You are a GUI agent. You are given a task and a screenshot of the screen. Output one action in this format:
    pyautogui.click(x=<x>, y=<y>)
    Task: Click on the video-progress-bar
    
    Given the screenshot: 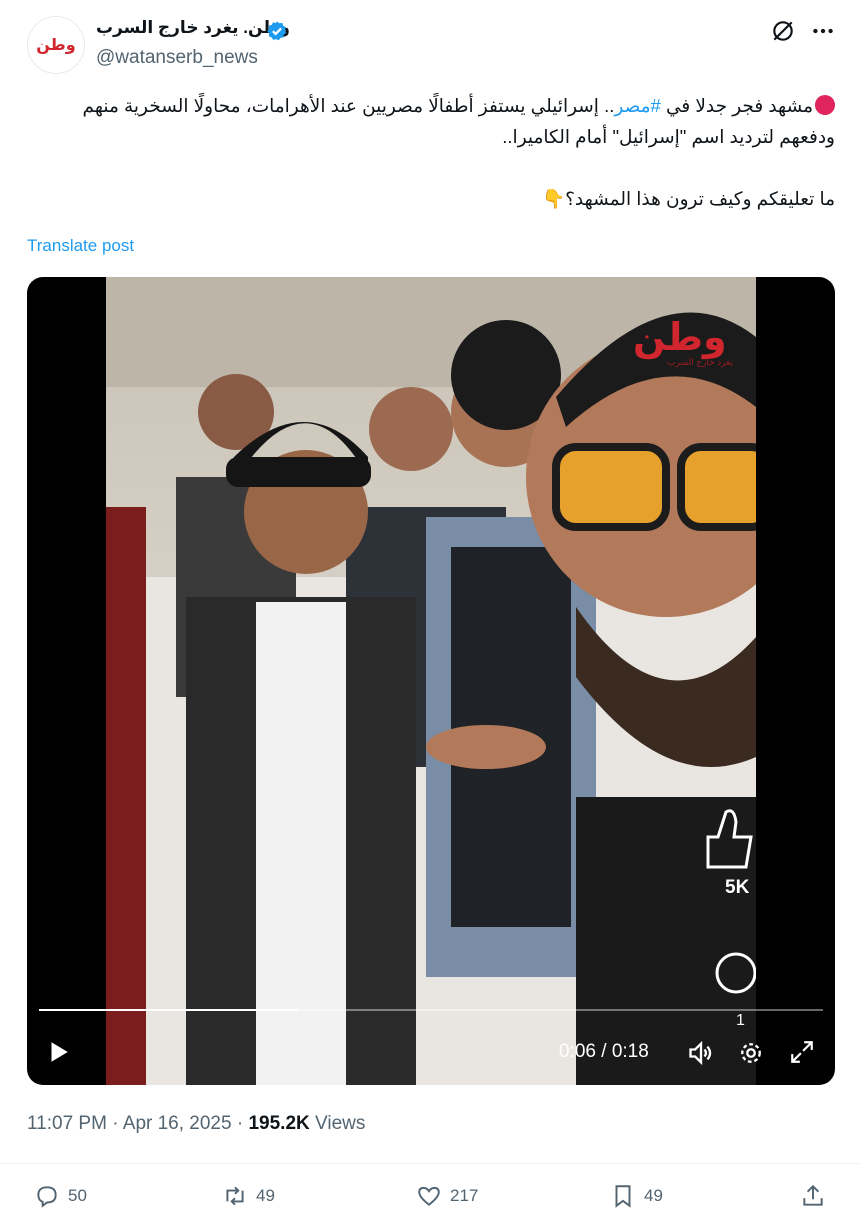 What is the action you would take?
    pyautogui.click(x=431, y=1010)
    